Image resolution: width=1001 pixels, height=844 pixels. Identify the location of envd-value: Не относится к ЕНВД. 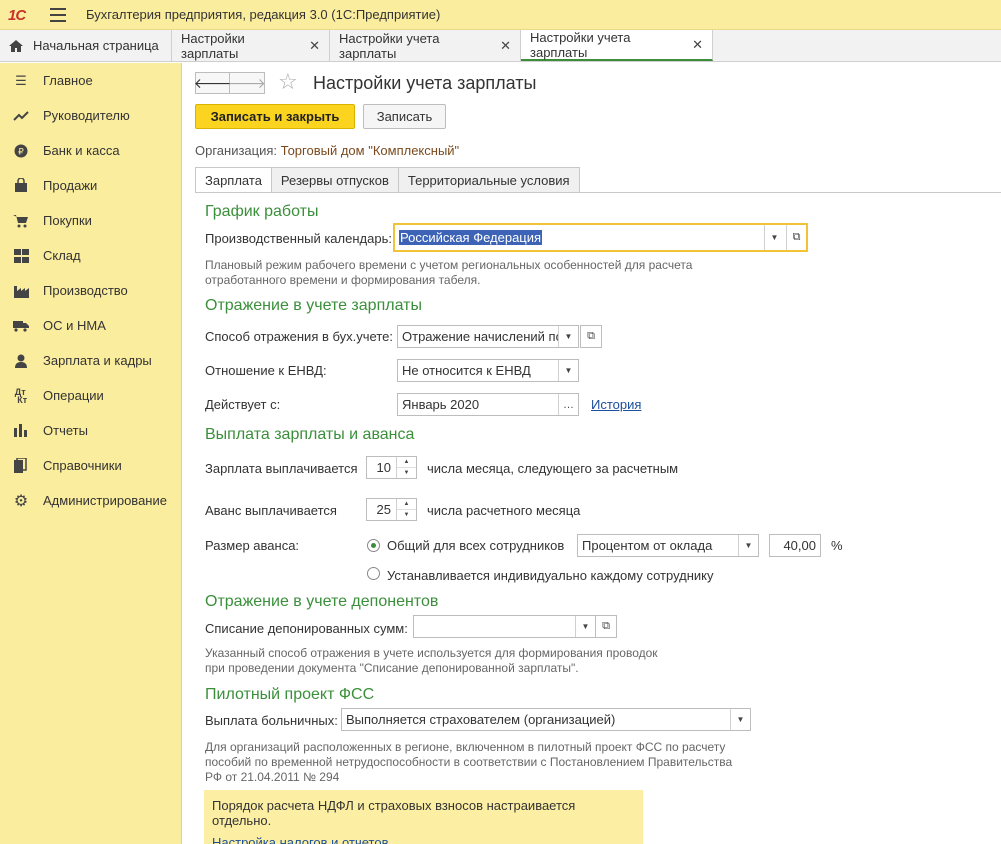
(466, 370).